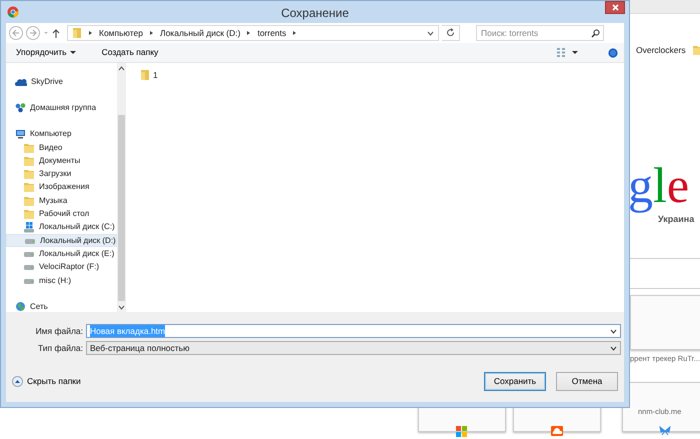 Image resolution: width=700 pixels, height=439 pixels. Describe the element at coordinates (46, 52) in the screenshot. I see `organize-button: Упорядочить` at that location.